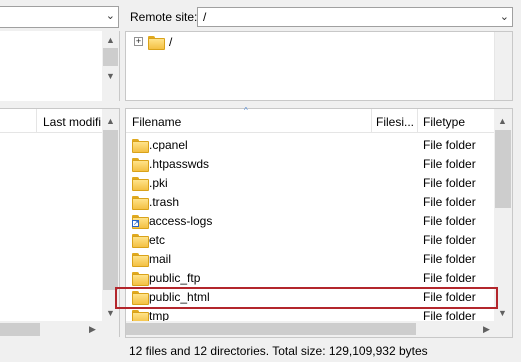 Image resolution: width=521 pixels, height=362 pixels. Describe the element at coordinates (309, 313) in the screenshot. I see `table-row: tmp File folder` at that location.